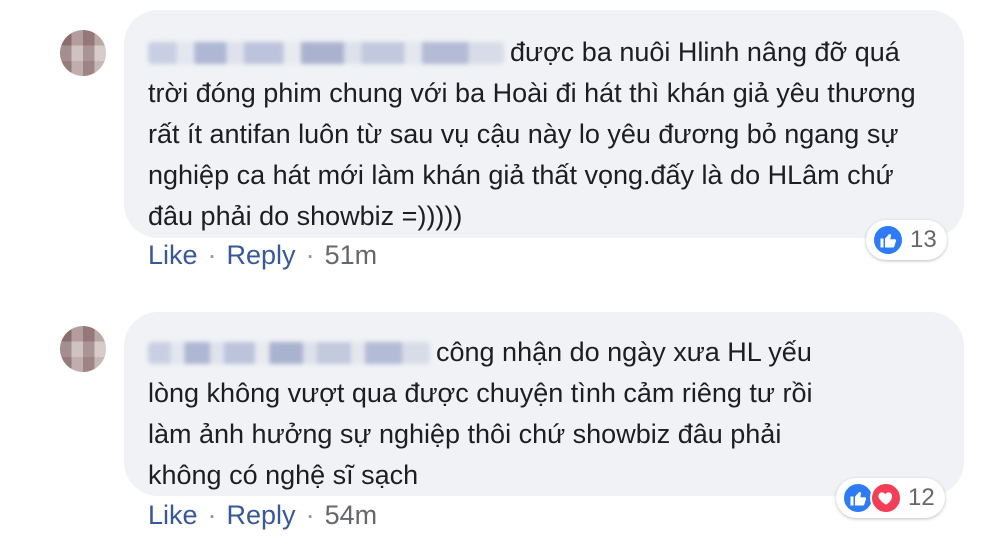 The height and width of the screenshot is (558, 1000). Describe the element at coordinates (888, 240) in the screenshot. I see `like-icon` at that location.